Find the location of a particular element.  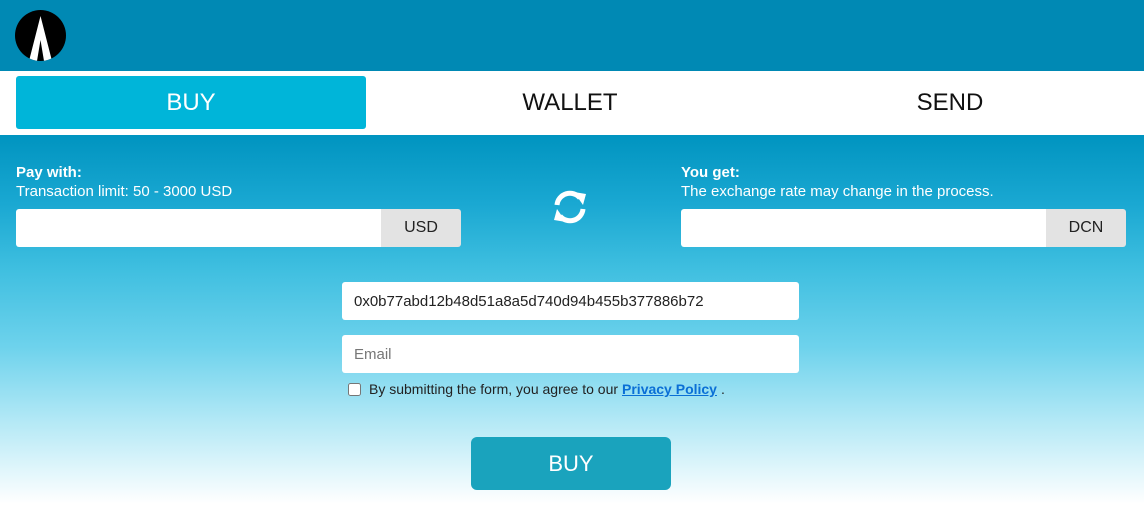

pay-currency-label: USD is located at coordinates (421, 228).